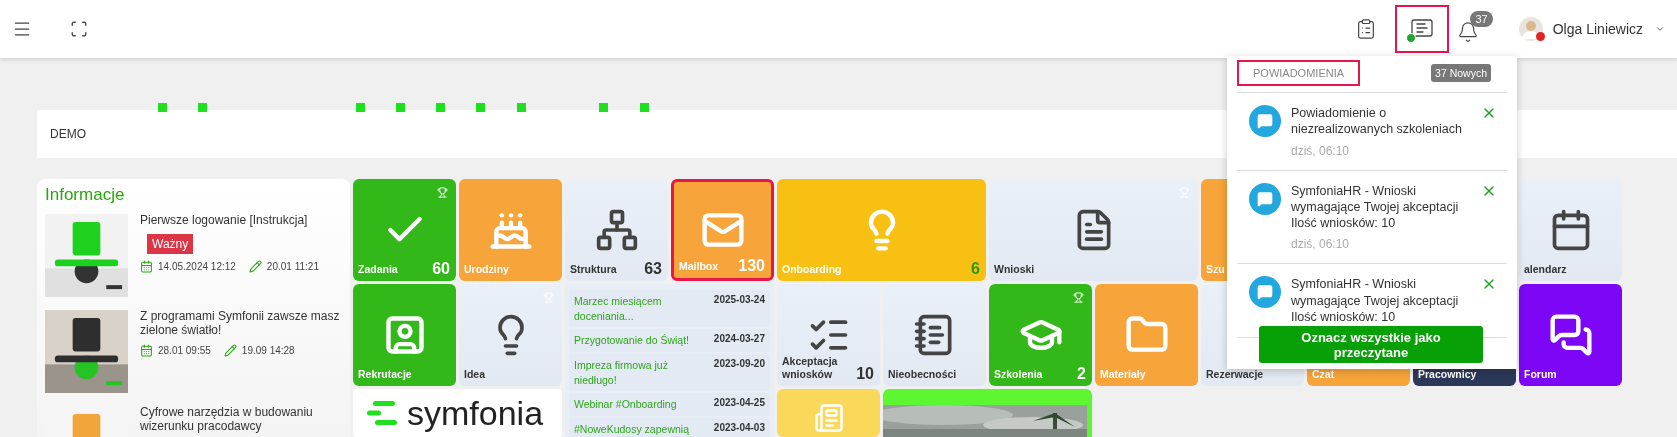 The image size is (1677, 437). Describe the element at coordinates (699, 266) in the screenshot. I see `tile-label: Mailbox` at that location.